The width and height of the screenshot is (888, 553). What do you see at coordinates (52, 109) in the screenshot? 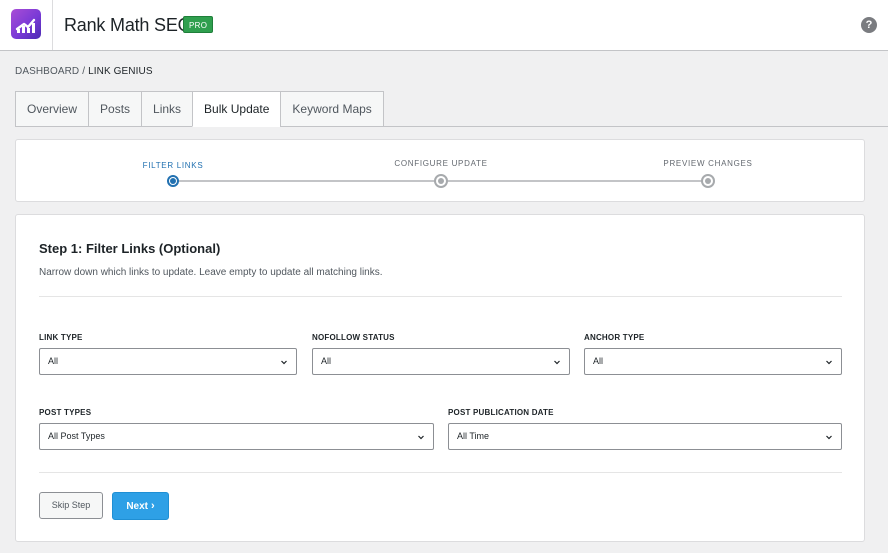
I see `tab-overview: Overview` at bounding box center [52, 109].